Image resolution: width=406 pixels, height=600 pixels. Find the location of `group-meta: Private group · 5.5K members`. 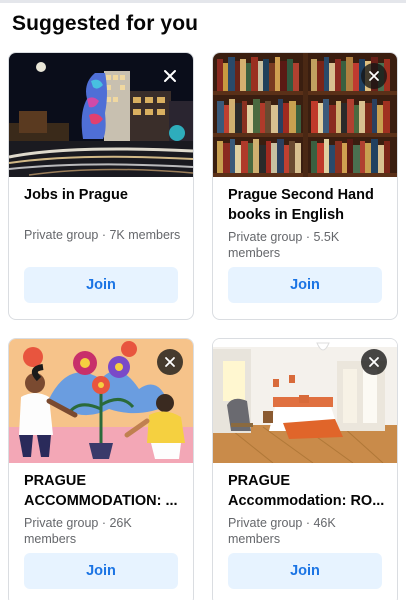

group-meta: Private group · 5.5K members is located at coordinates (284, 245).